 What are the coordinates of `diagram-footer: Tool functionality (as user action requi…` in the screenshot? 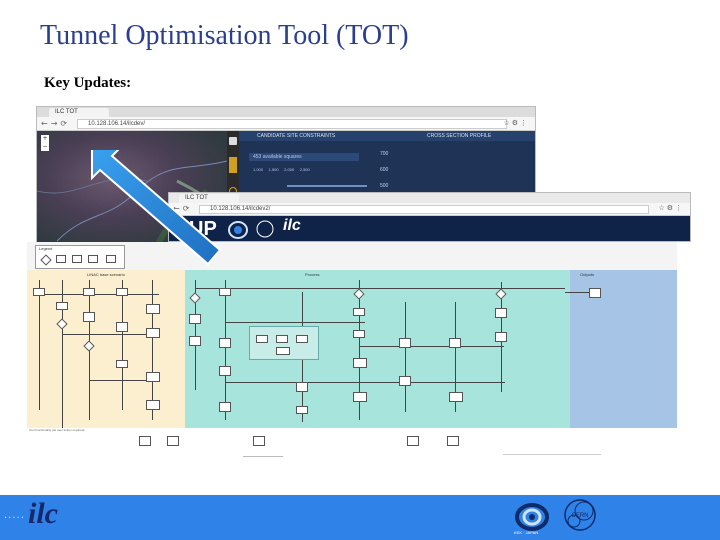 It's located at (352, 444).